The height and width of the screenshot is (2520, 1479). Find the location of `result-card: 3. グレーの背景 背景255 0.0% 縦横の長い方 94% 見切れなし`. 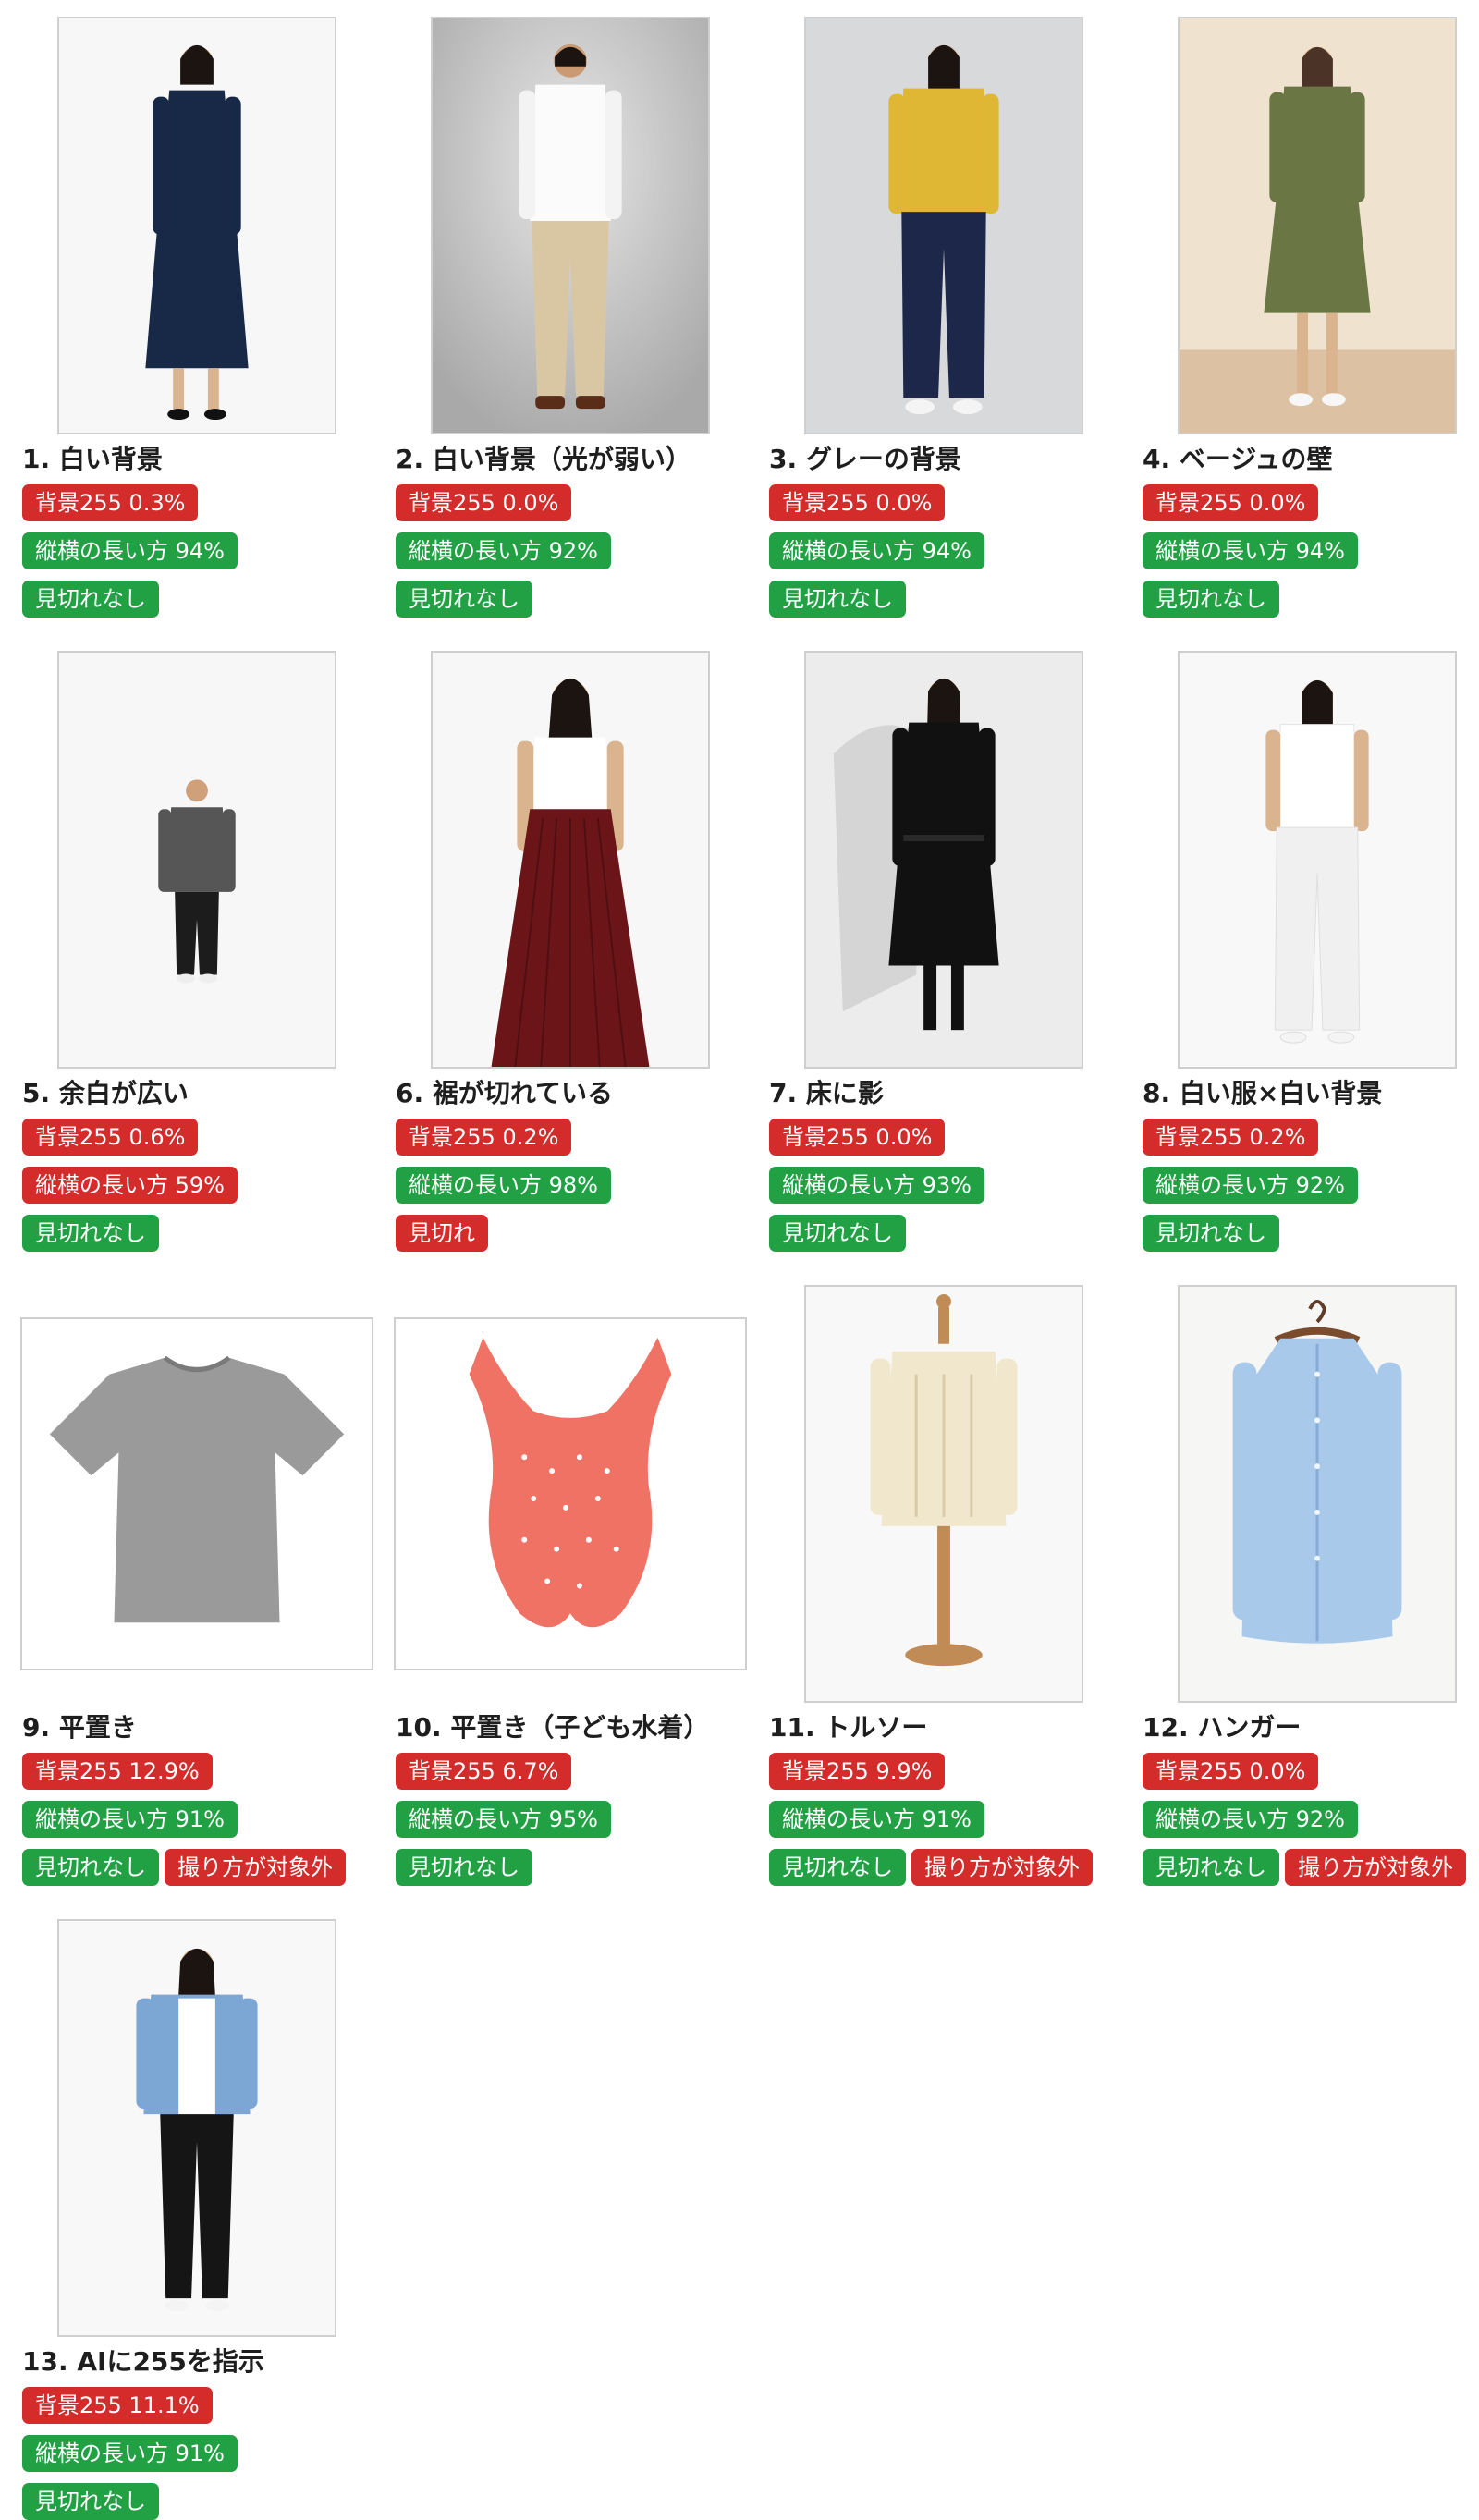

result-card: 3. グレーの背景 背景255 0.0% 縦横の長い方 94% 見切れなし is located at coordinates (943, 317).